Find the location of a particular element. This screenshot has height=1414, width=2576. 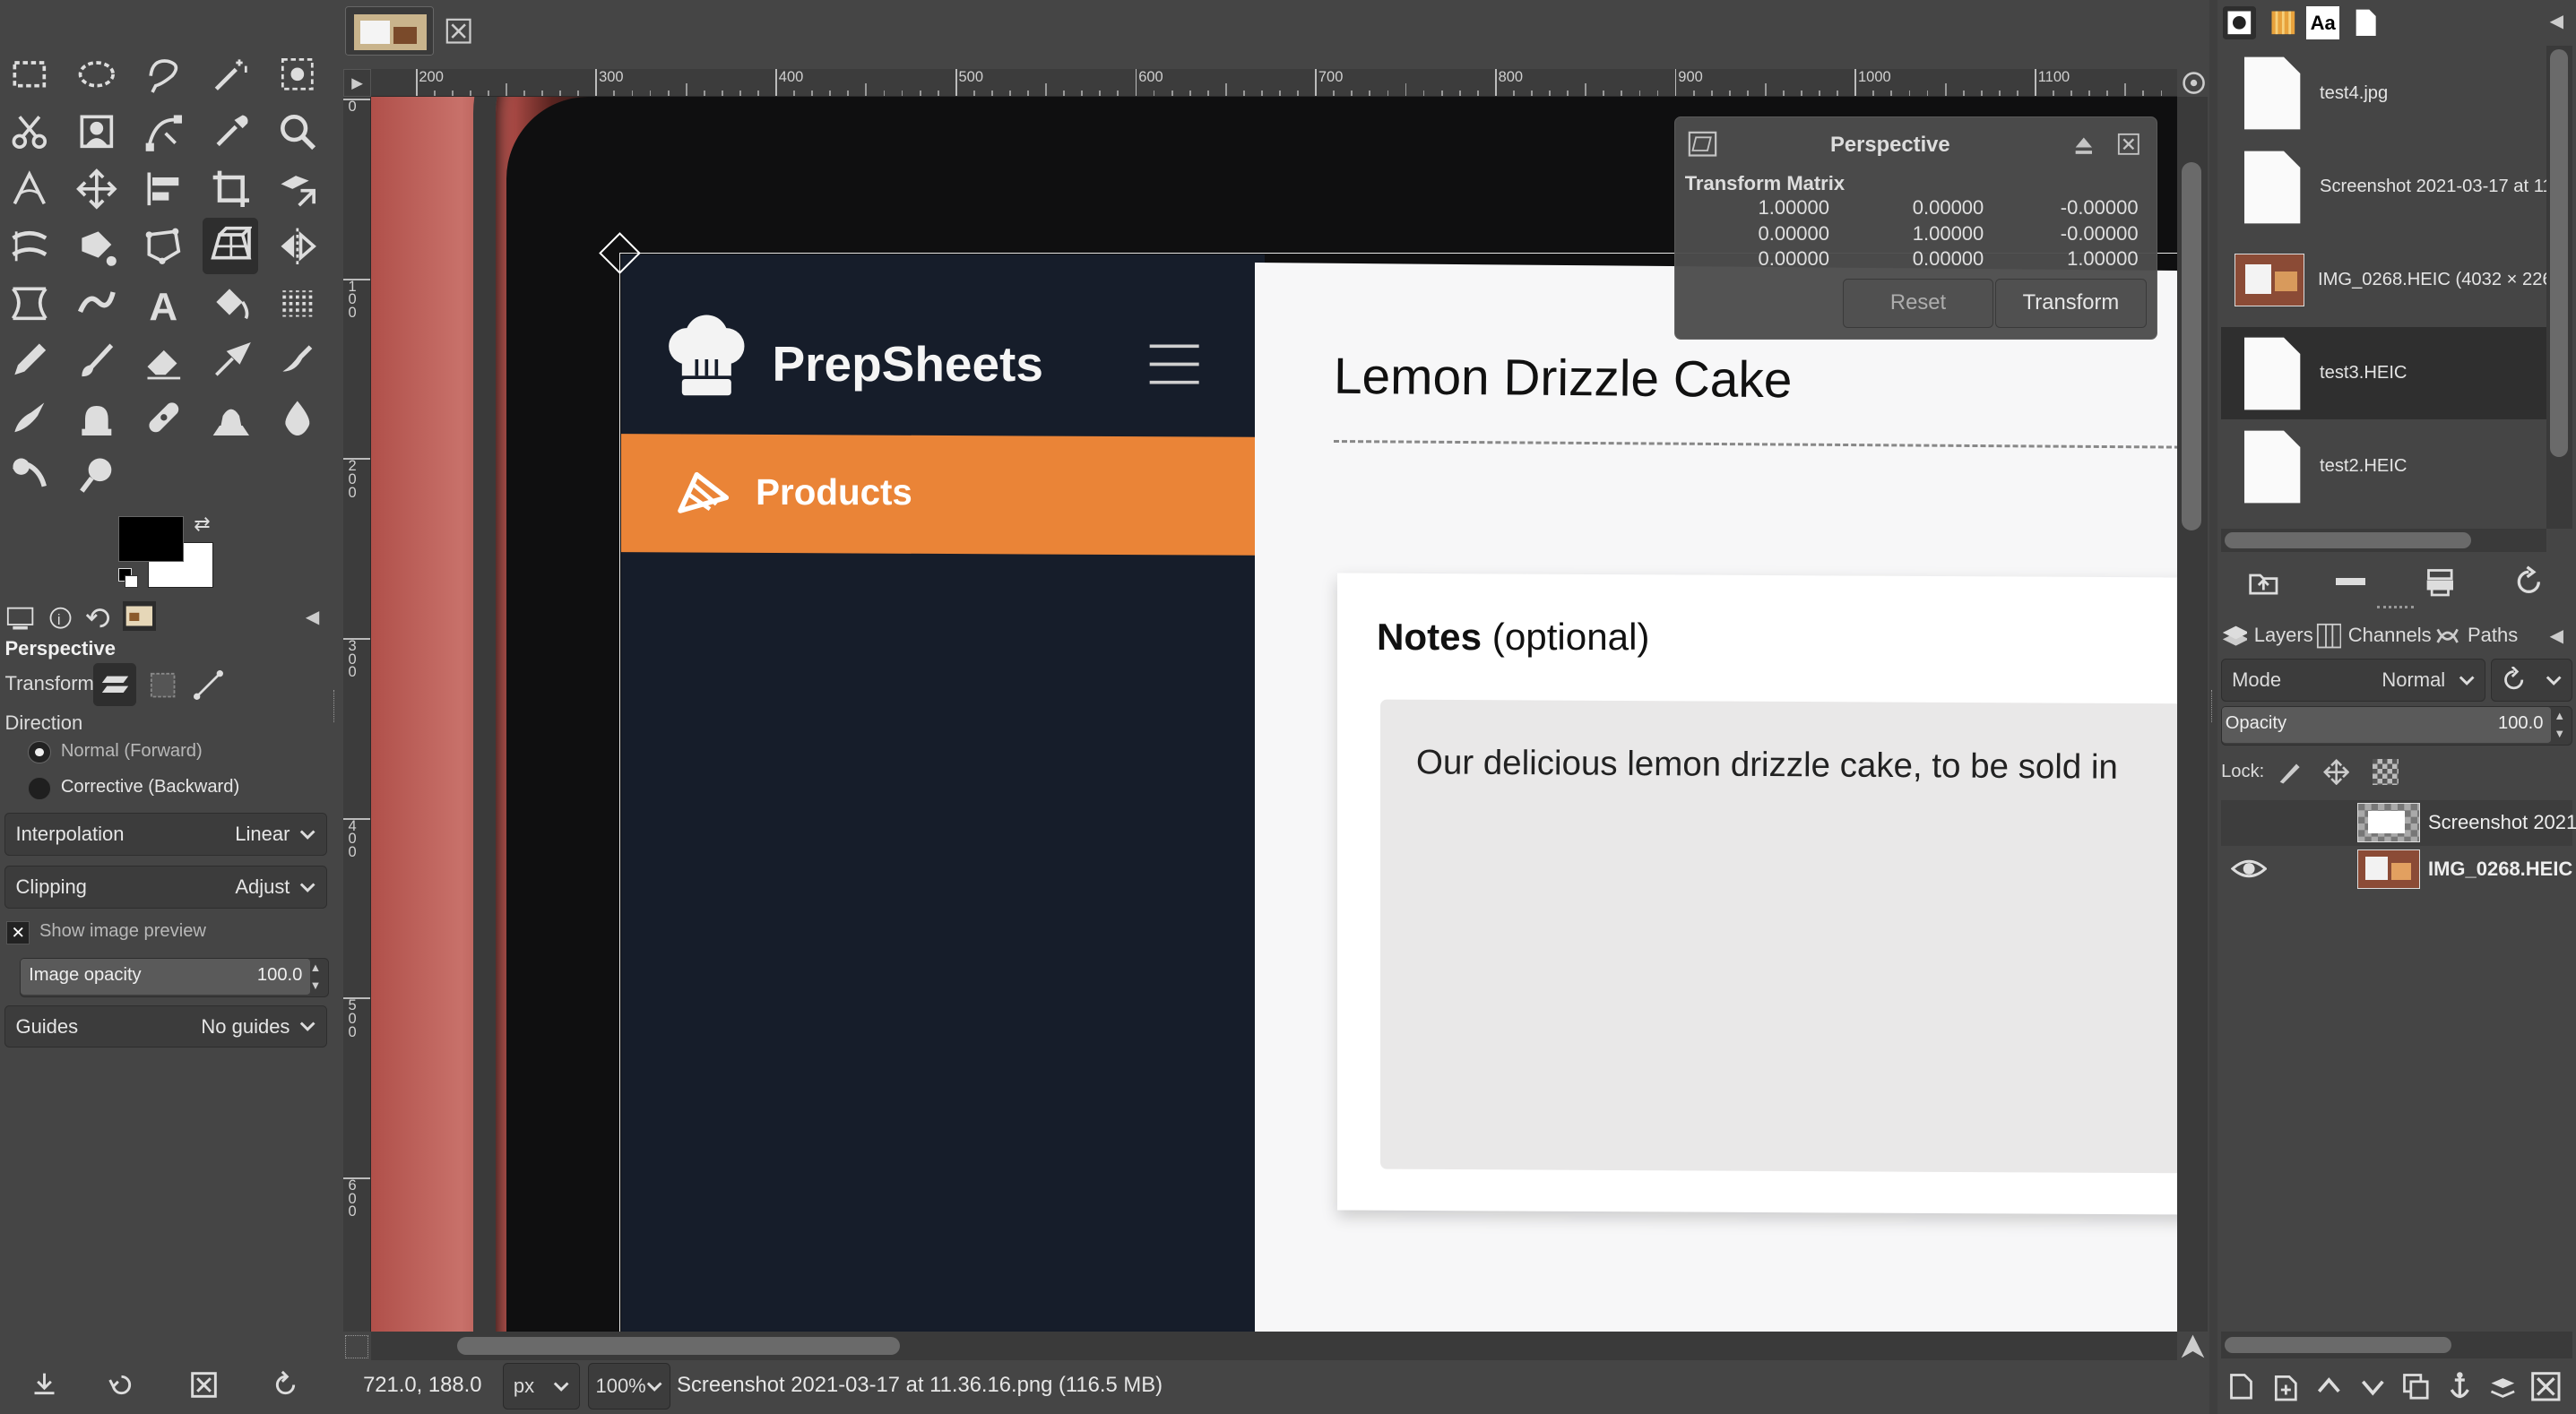

ink-icon is located at coordinates (297, 360).